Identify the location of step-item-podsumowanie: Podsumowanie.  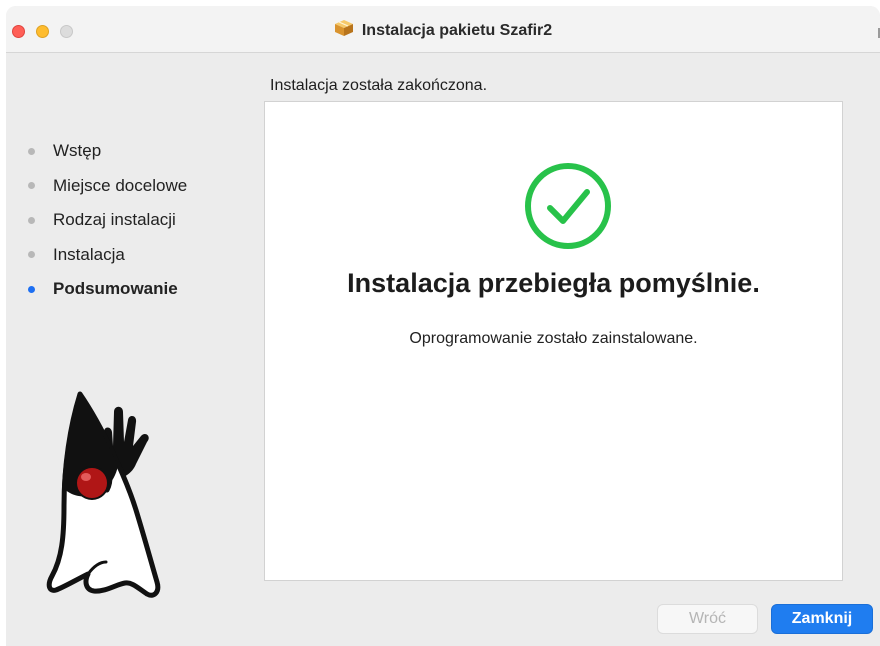
(107, 289).